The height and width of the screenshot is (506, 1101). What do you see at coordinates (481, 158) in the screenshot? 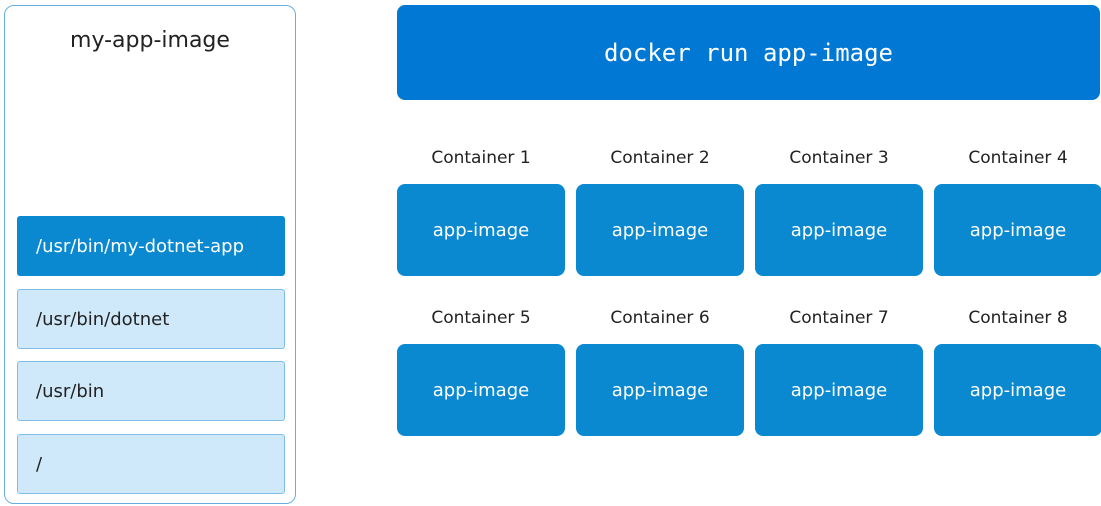
I see `container-label: Container 1` at bounding box center [481, 158].